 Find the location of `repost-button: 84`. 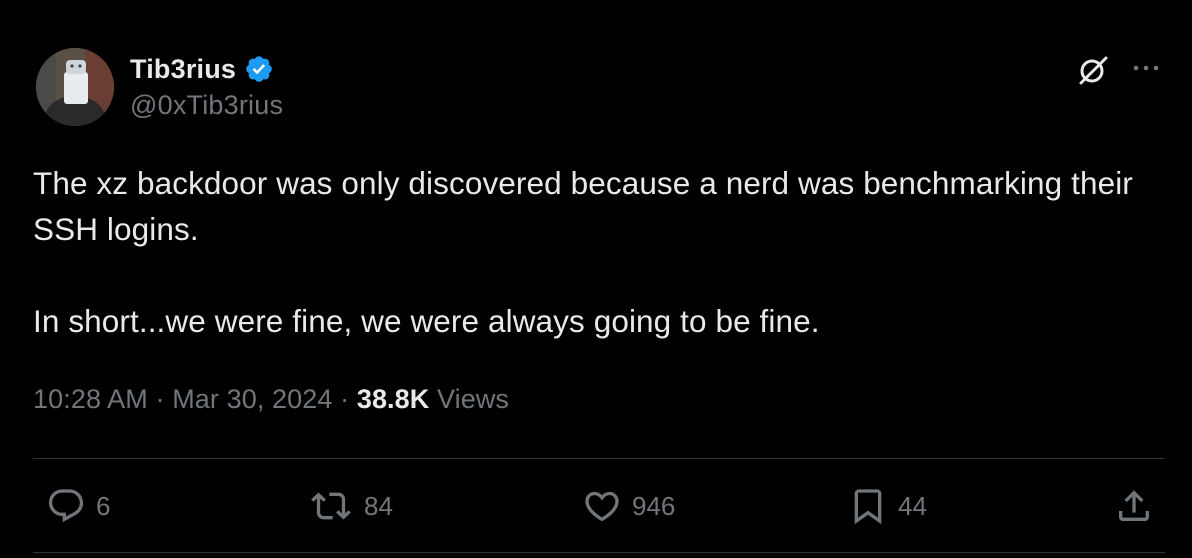

repost-button: 84 is located at coordinates (350, 506).